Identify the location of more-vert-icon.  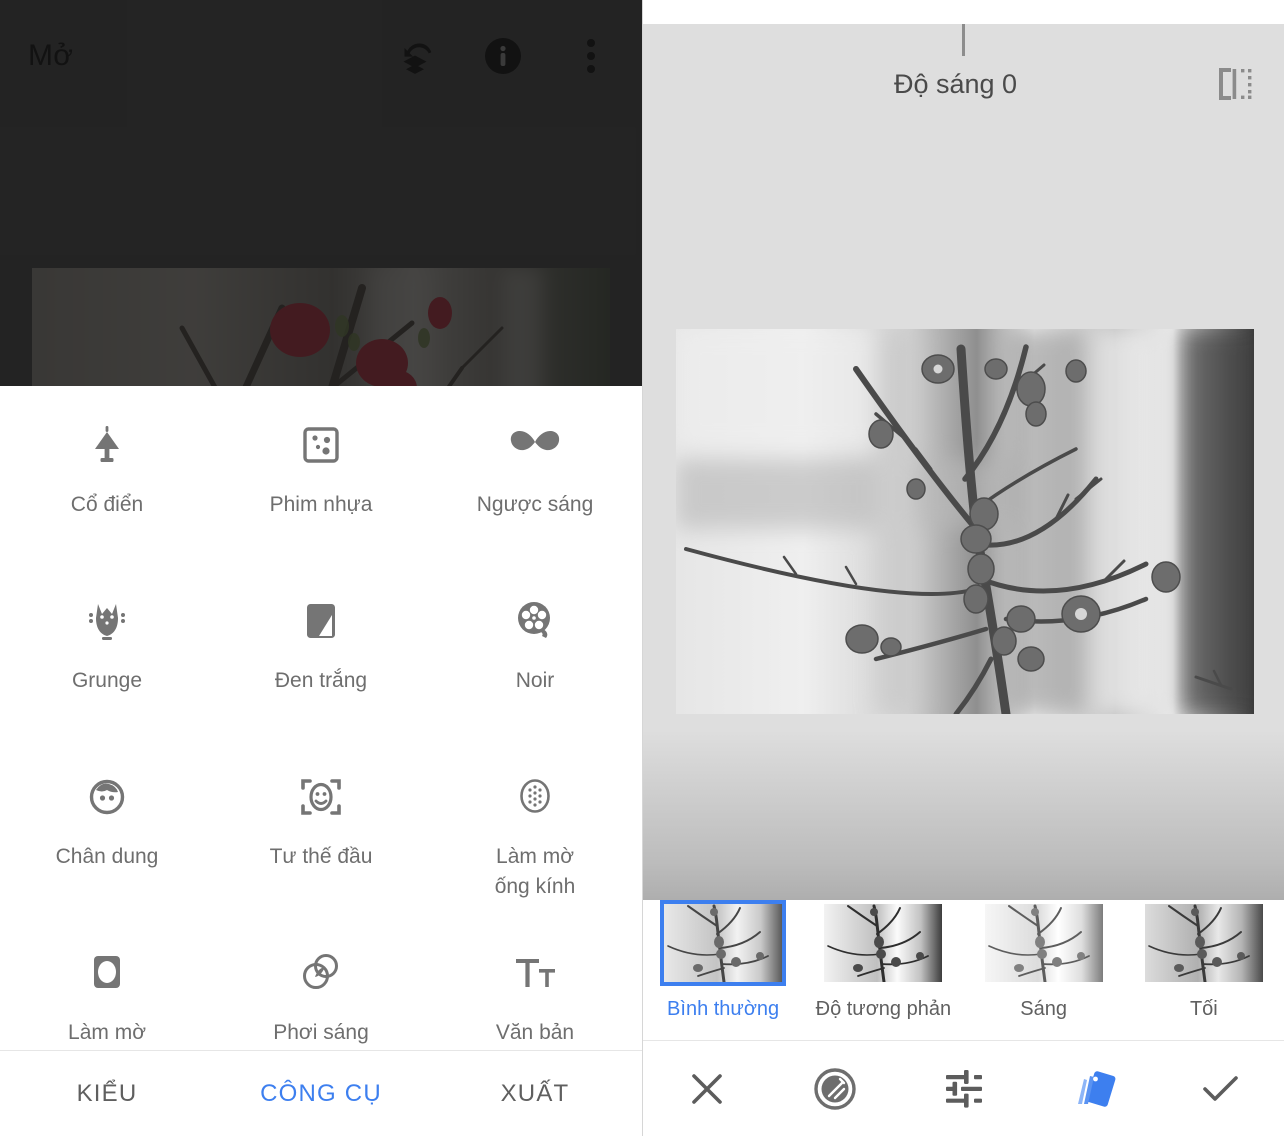
(591, 56).